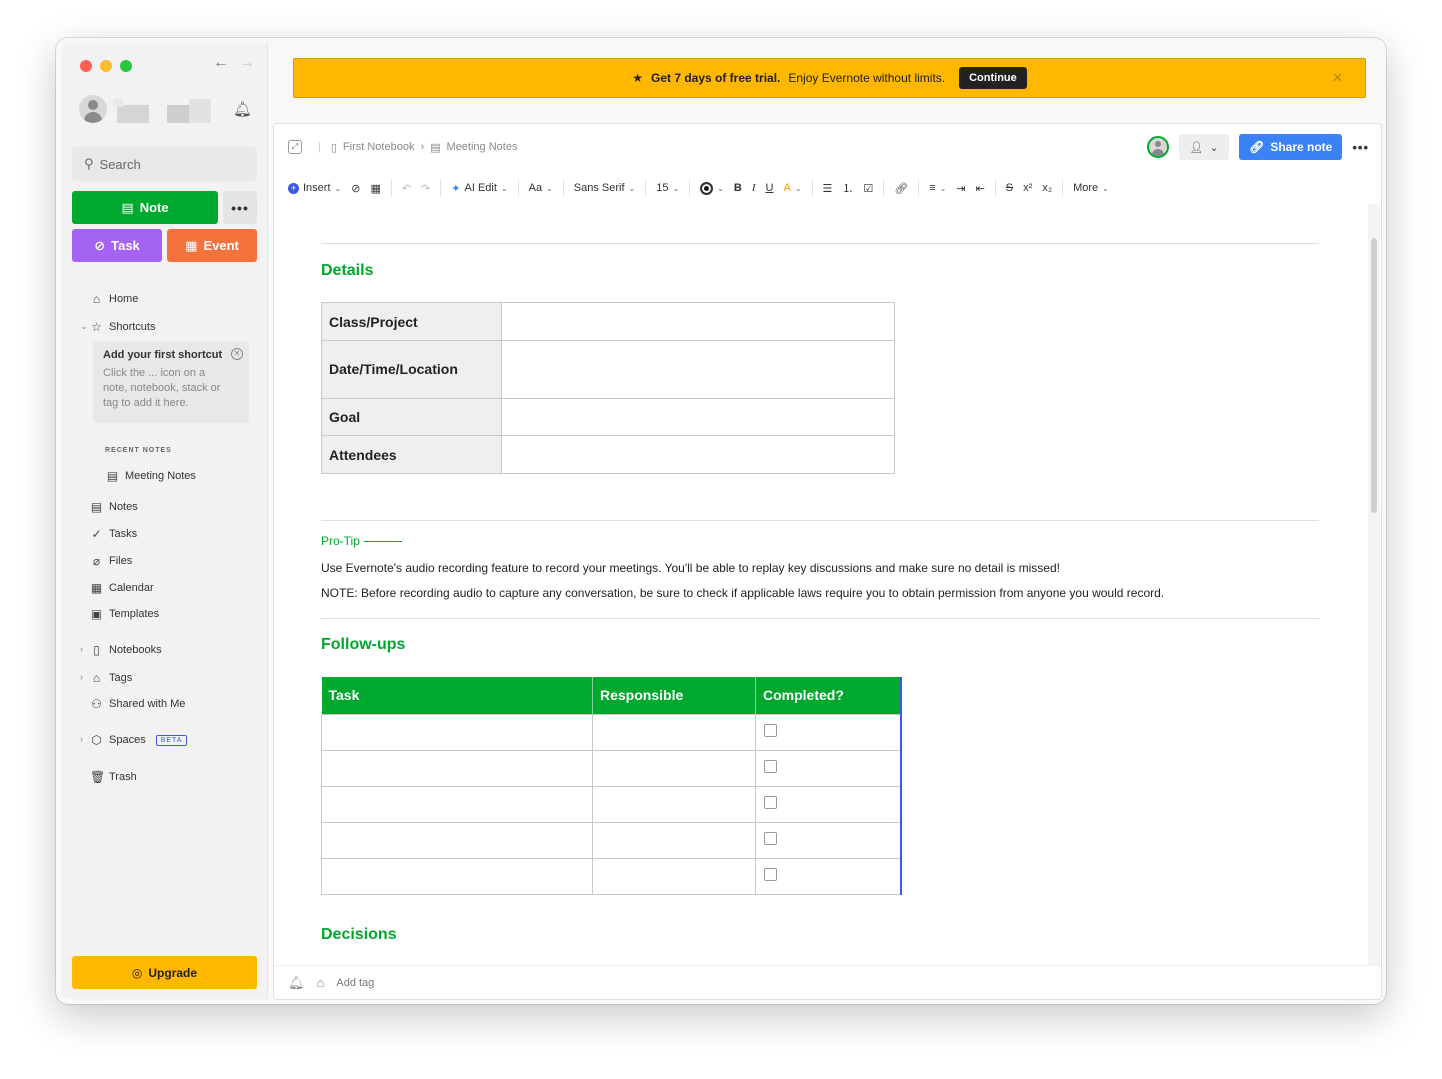 This screenshot has width=1442, height=1079. What do you see at coordinates (122, 327) in the screenshot?
I see `sidebar-item-shortcuts: ☆ Shortcuts` at bounding box center [122, 327].